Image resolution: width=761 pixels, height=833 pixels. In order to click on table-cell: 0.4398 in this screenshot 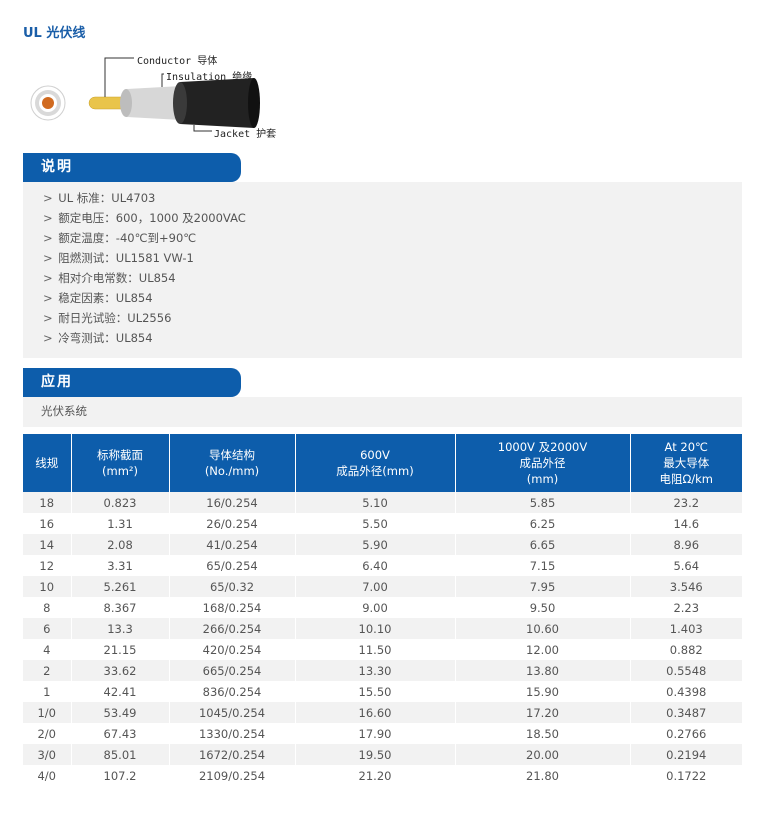, I will do `click(686, 691)`.